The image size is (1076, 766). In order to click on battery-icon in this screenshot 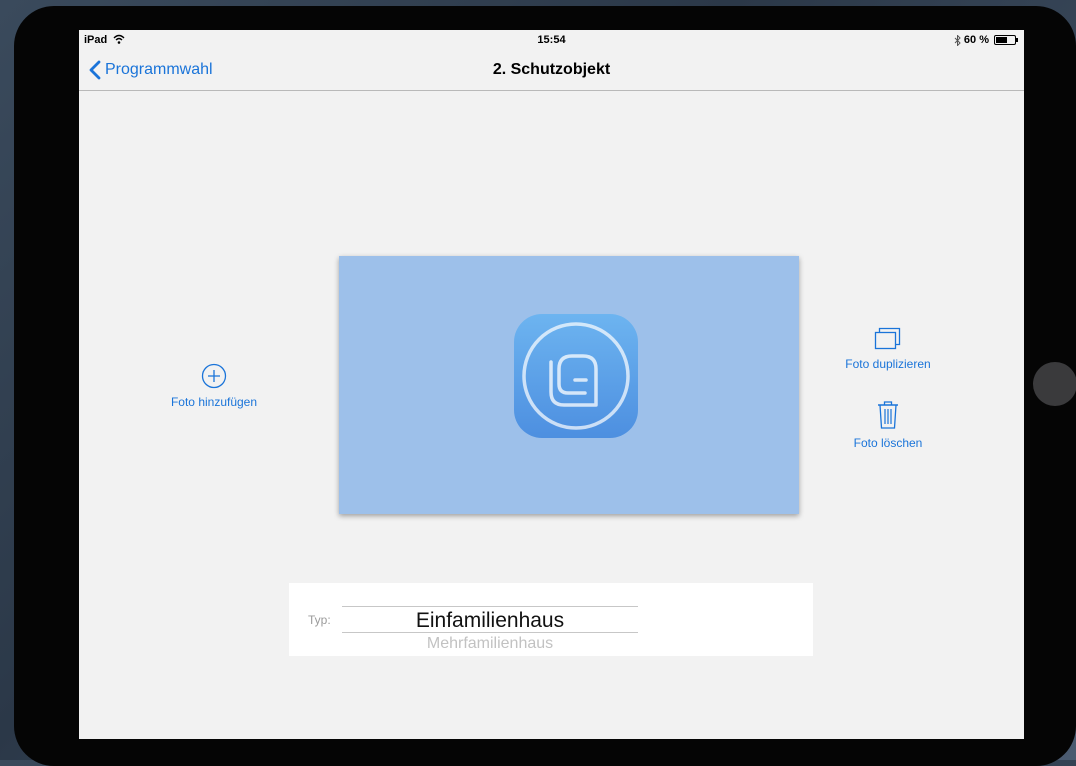, I will do `click(1006, 40)`.